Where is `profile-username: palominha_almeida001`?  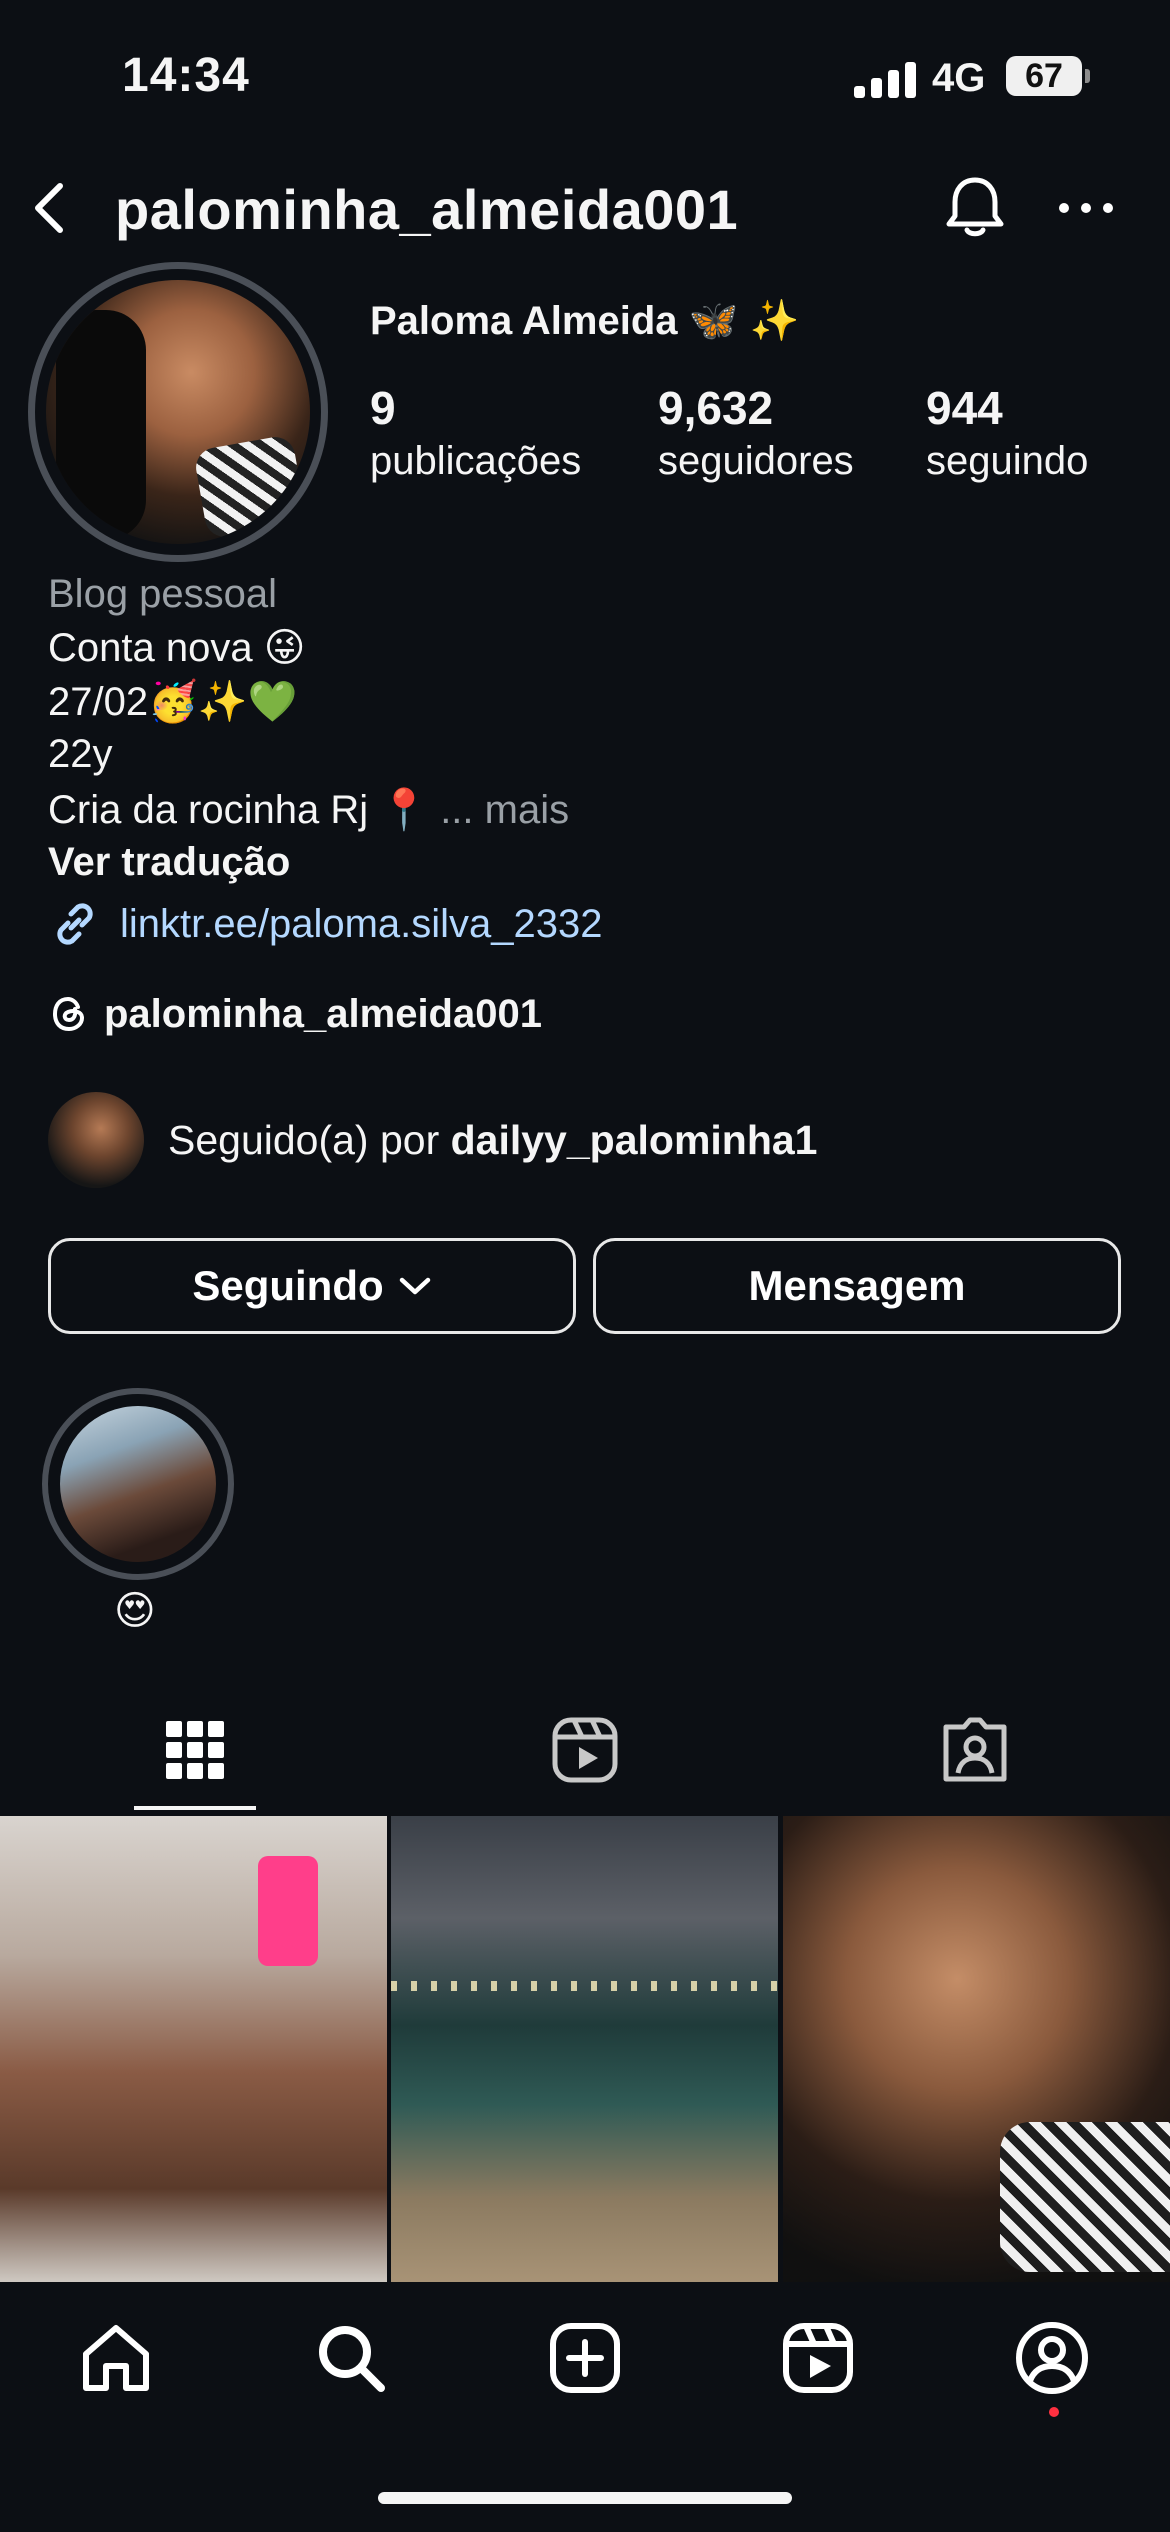 profile-username: palominha_almeida001 is located at coordinates (427, 209).